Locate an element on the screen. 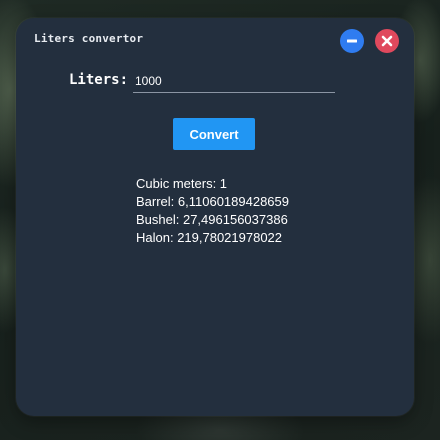 The image size is (440, 440). close-button is located at coordinates (387, 41).